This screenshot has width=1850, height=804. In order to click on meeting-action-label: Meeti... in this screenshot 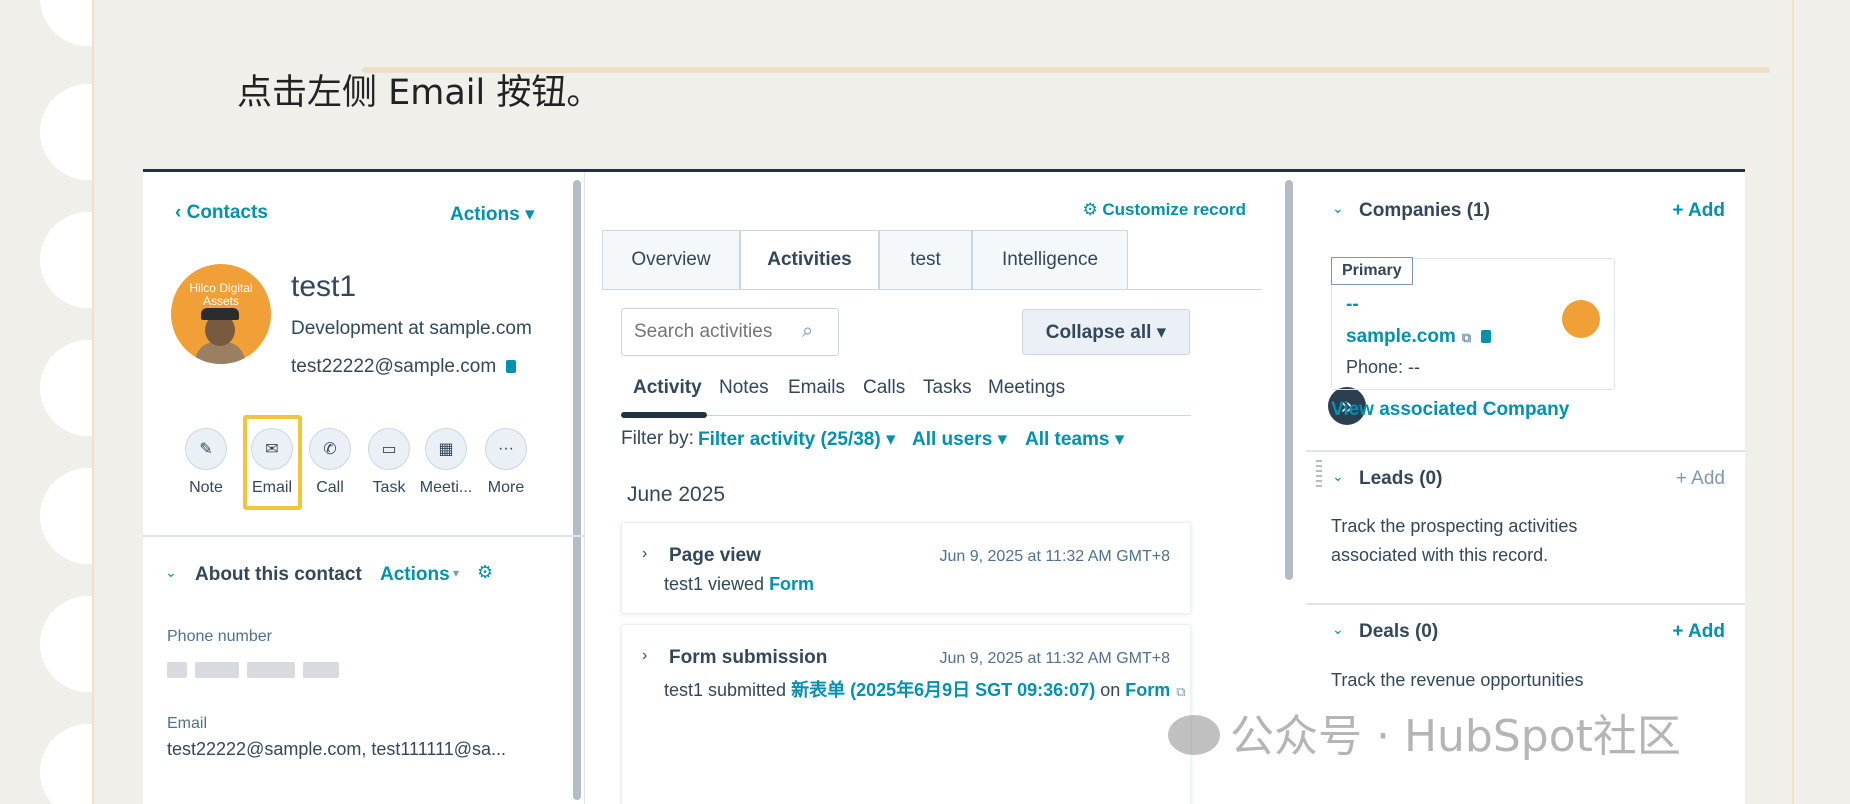, I will do `click(446, 487)`.